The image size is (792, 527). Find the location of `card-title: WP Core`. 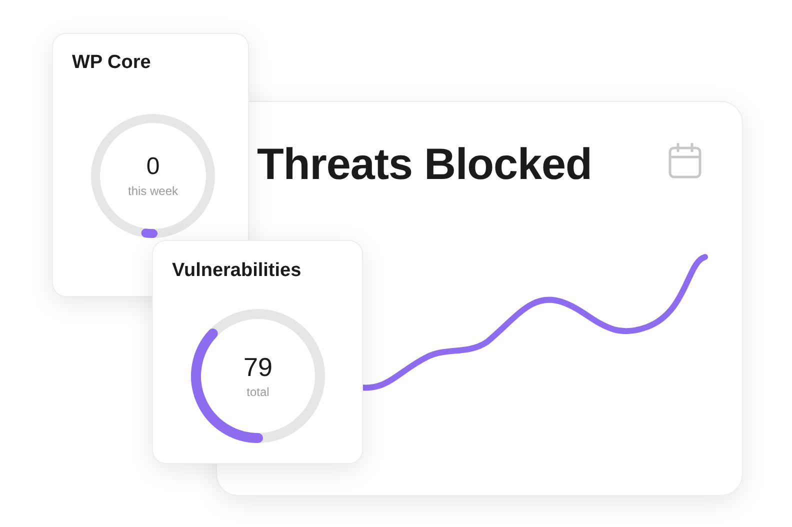

card-title: WP Core is located at coordinates (111, 63).